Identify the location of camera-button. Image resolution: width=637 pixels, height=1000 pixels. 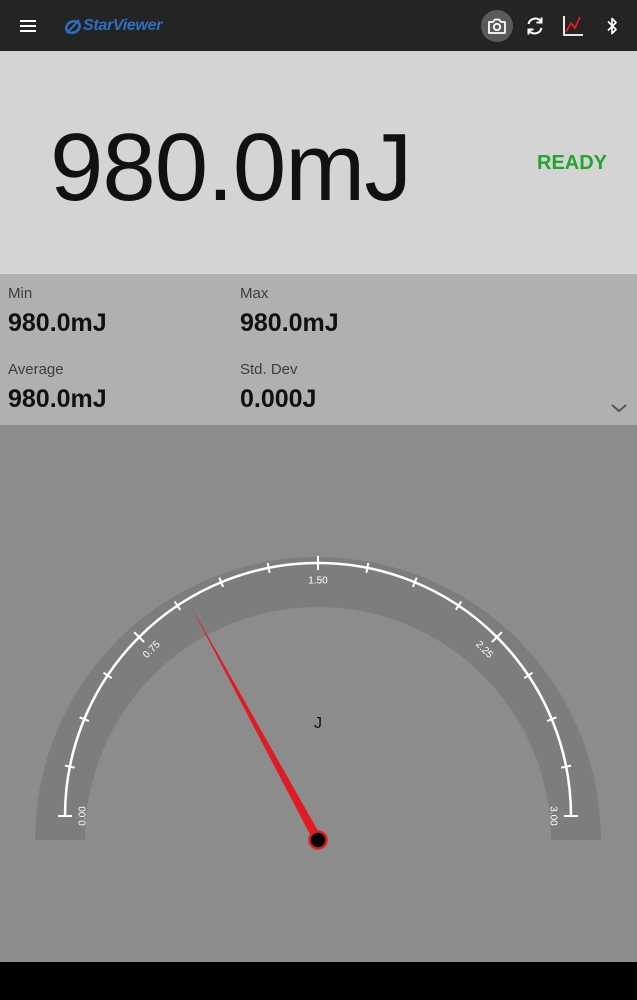
(497, 26).